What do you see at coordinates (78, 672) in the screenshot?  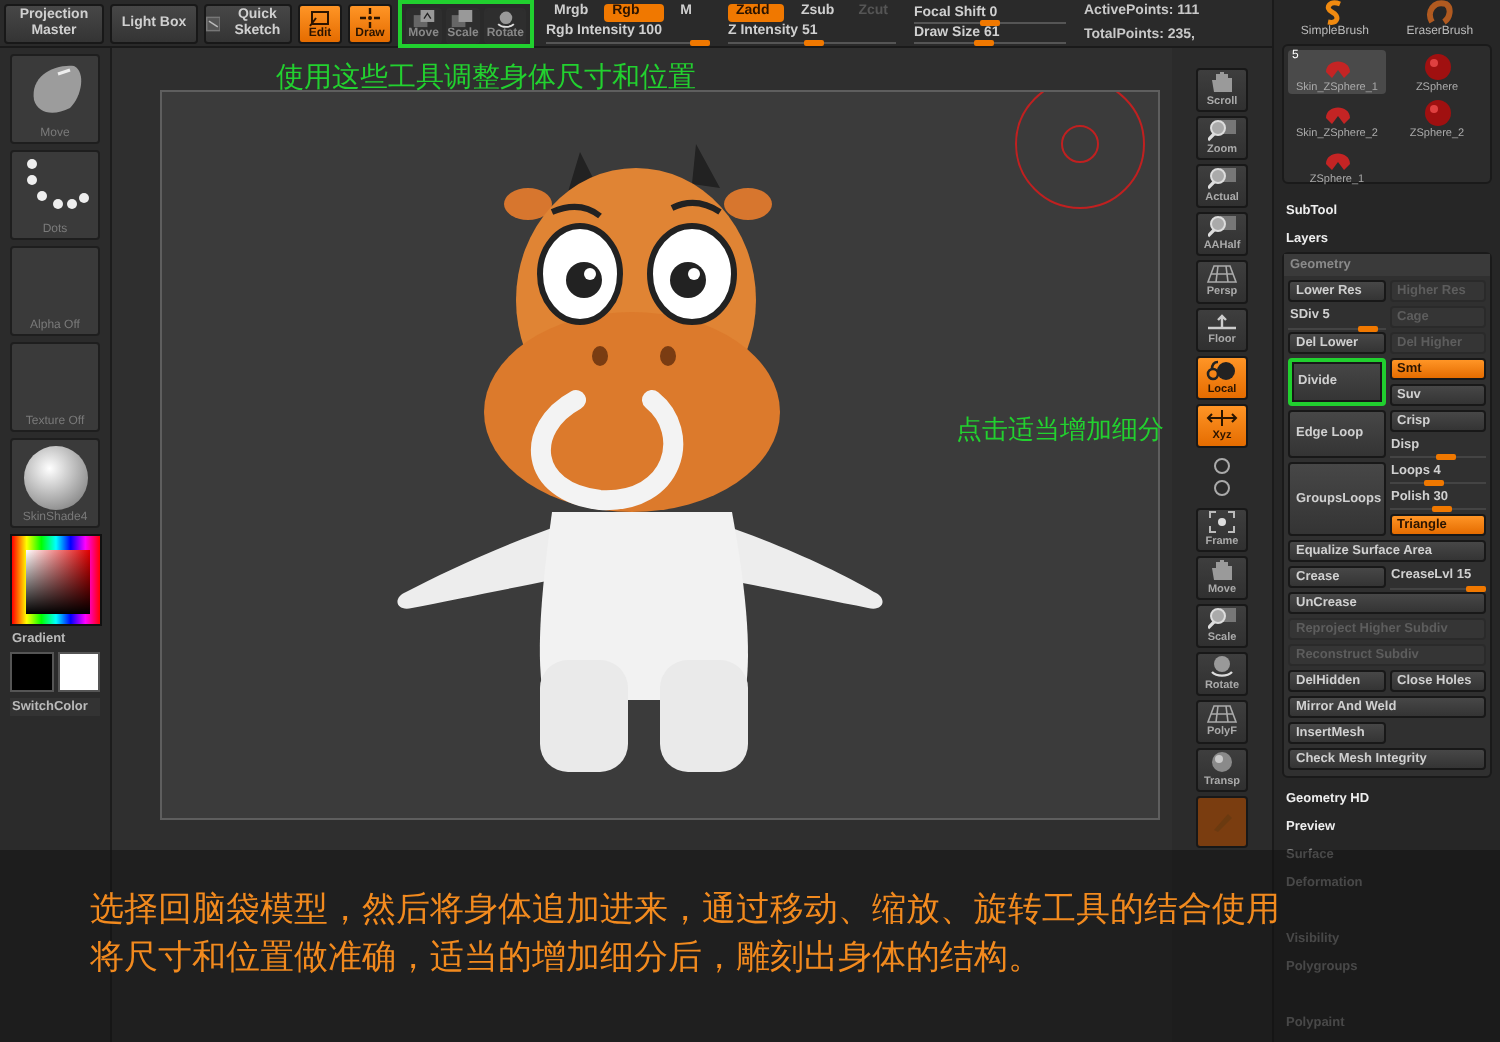 I see `secondary-color-swatch` at bounding box center [78, 672].